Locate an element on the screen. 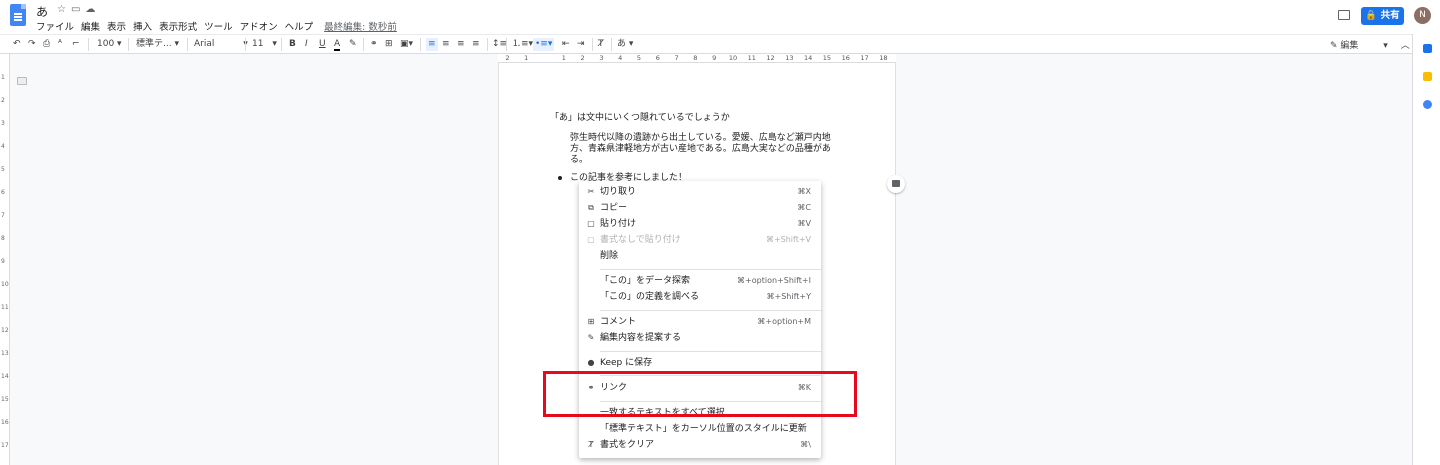  menu-item-label: Keep に保存 is located at coordinates (626, 363).